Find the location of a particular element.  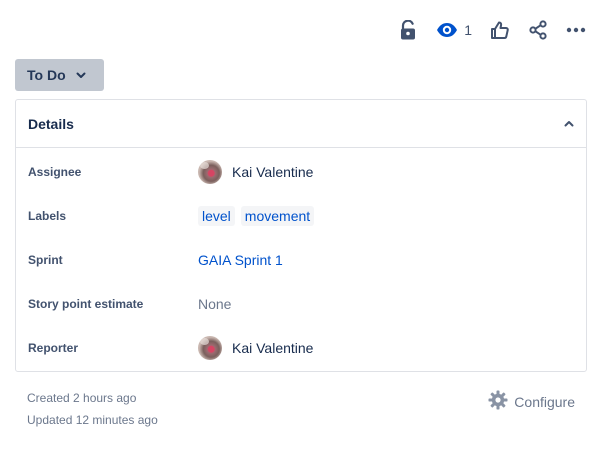

chevron-down-icon is located at coordinates (81, 75).